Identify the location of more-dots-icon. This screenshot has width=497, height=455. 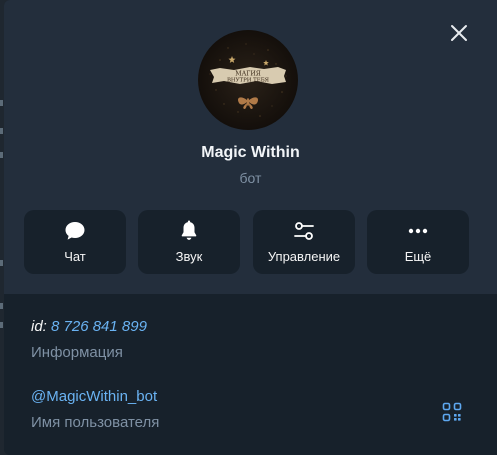
(418, 231).